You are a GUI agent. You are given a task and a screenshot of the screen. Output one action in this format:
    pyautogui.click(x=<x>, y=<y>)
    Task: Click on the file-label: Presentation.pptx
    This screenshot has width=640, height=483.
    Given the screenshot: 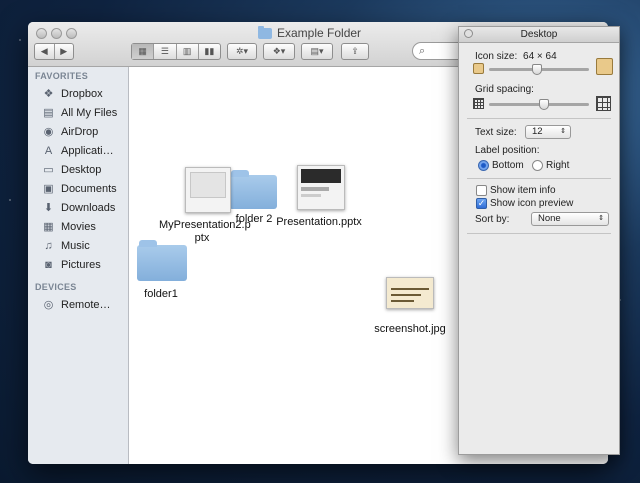 What is the action you would take?
    pyautogui.click(x=319, y=222)
    